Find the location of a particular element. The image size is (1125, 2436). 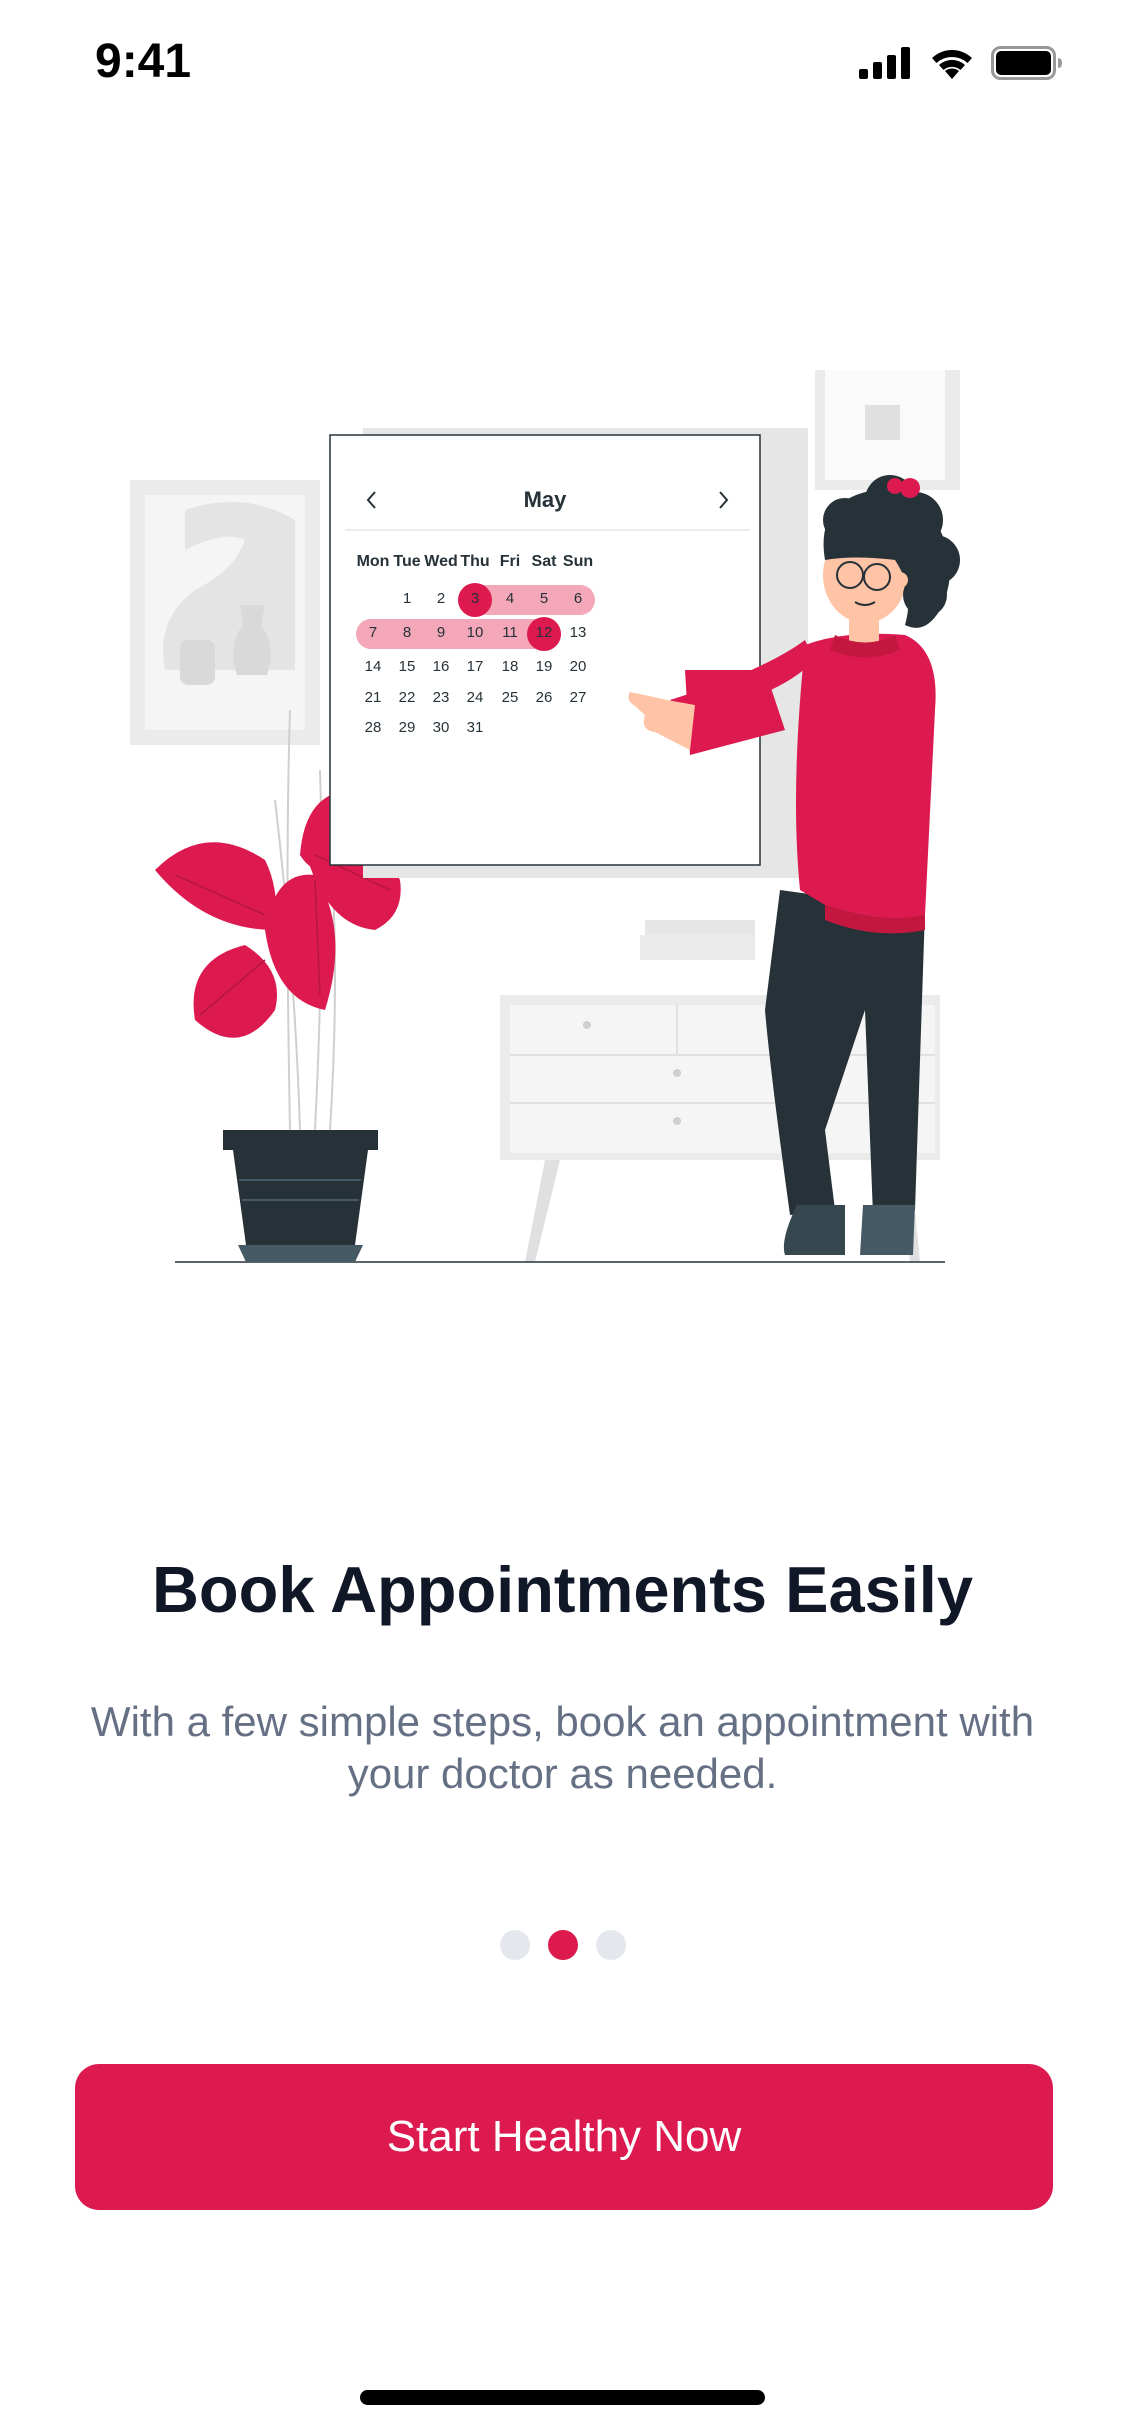

calendar-weekday: Mon is located at coordinates (373, 561).